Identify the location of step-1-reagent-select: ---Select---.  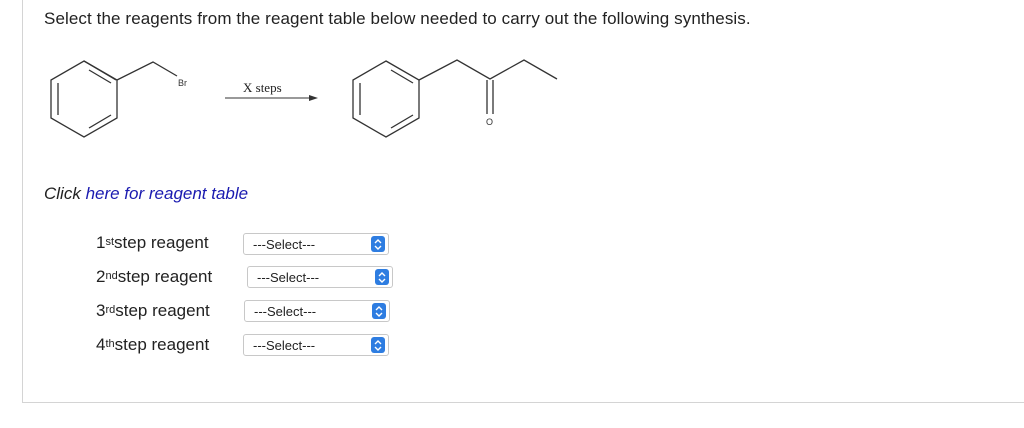
(316, 244).